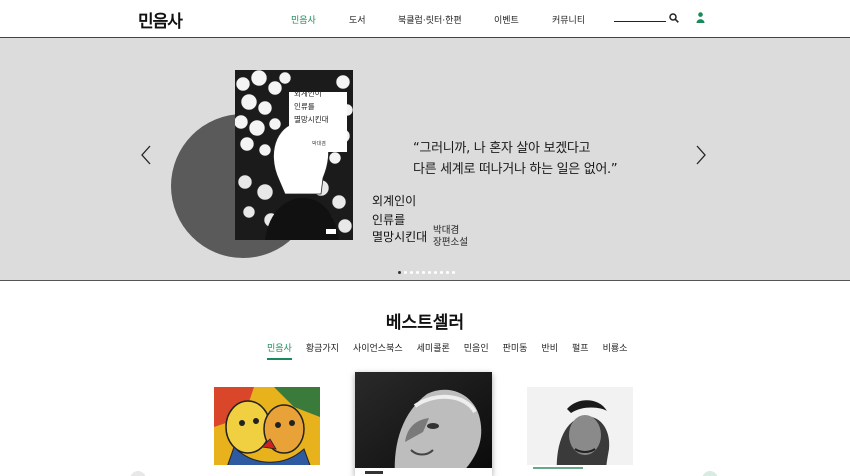 The image size is (850, 476). I want to click on painting-illustration, so click(267, 431).